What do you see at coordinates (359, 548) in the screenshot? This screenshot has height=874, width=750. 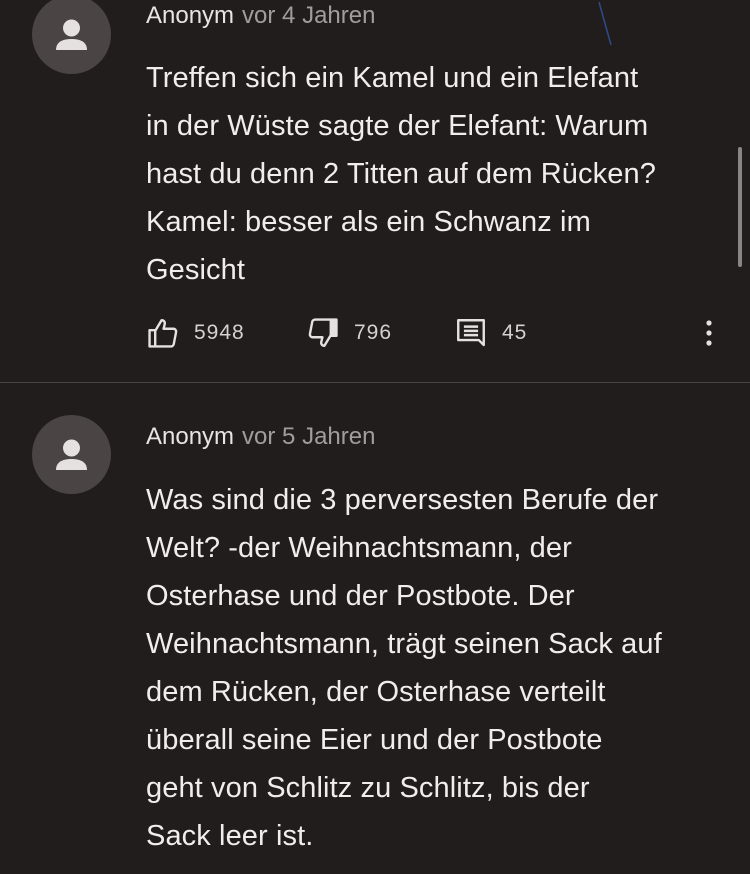 I see `comment-text-line: Welt? -der Weihnachtsmann, der` at bounding box center [359, 548].